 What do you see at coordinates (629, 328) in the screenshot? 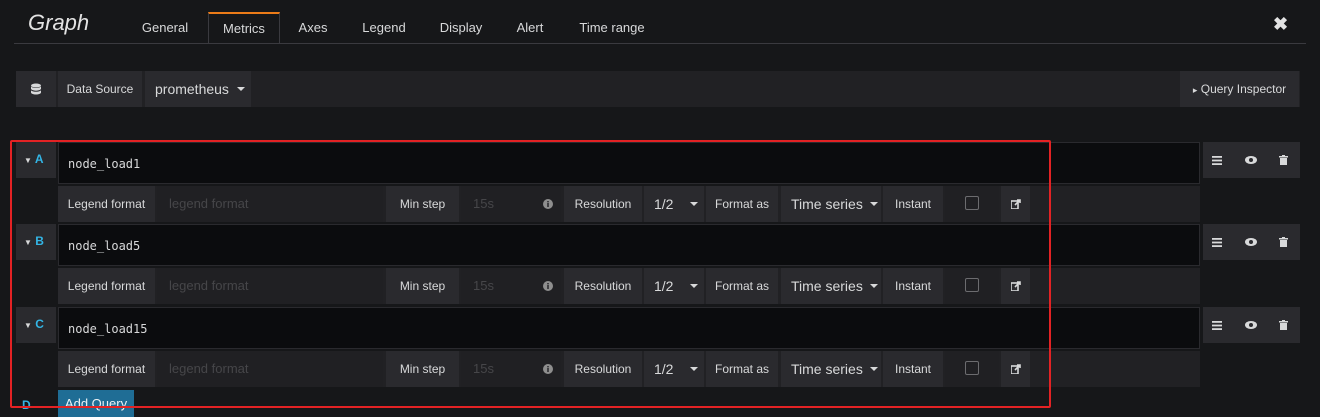
I see `query-expression-input: node_load15` at bounding box center [629, 328].